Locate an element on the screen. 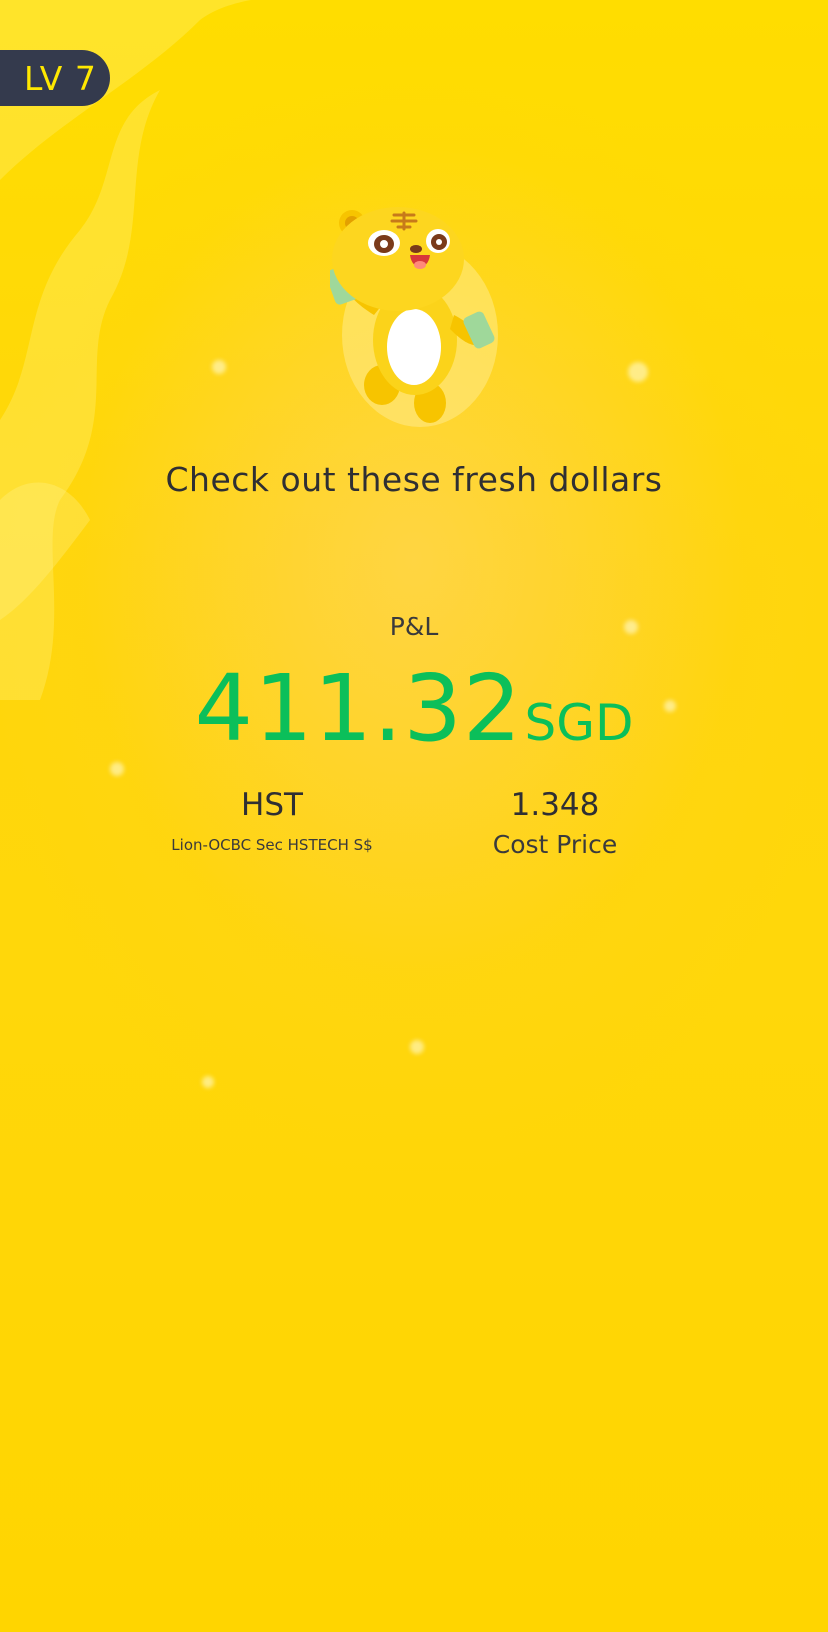 The image size is (828, 1632). tiger-mascot-icon is located at coordinates (414, 317).